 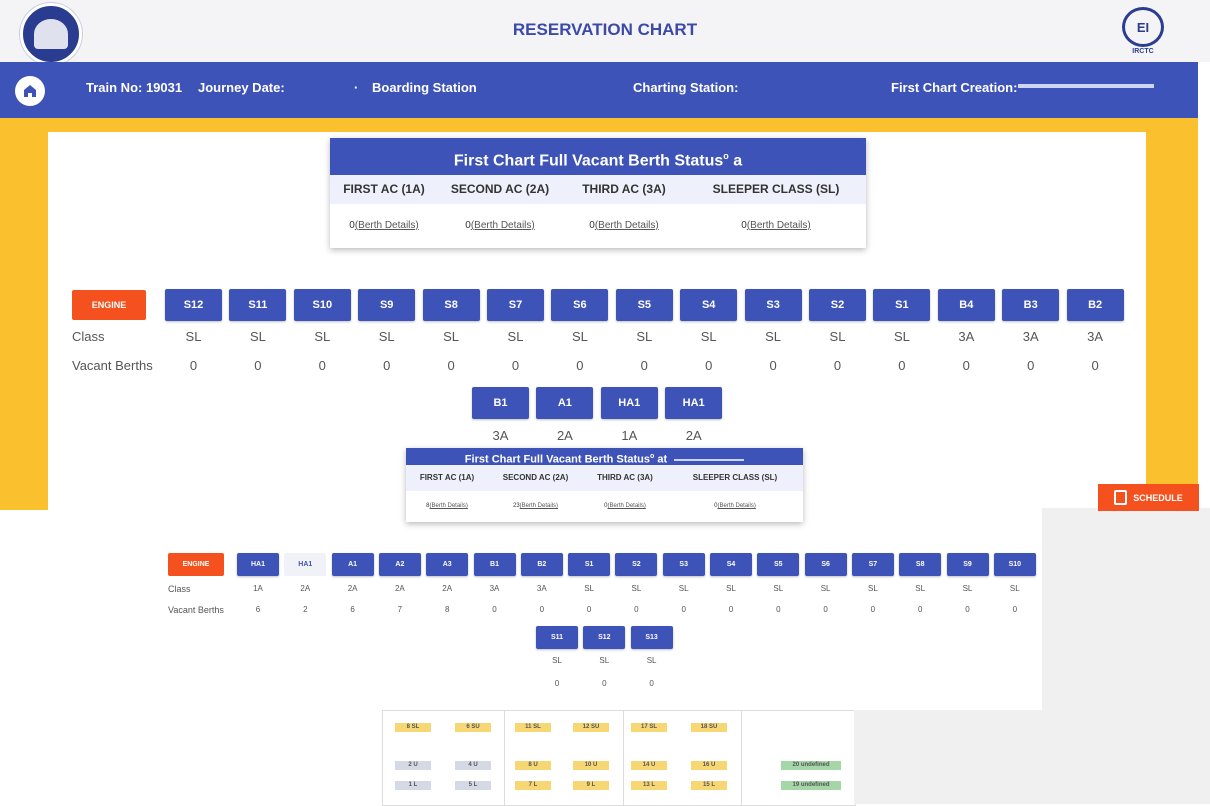 What do you see at coordinates (591, 785) in the screenshot?
I see `berth-chip: 9 L` at bounding box center [591, 785].